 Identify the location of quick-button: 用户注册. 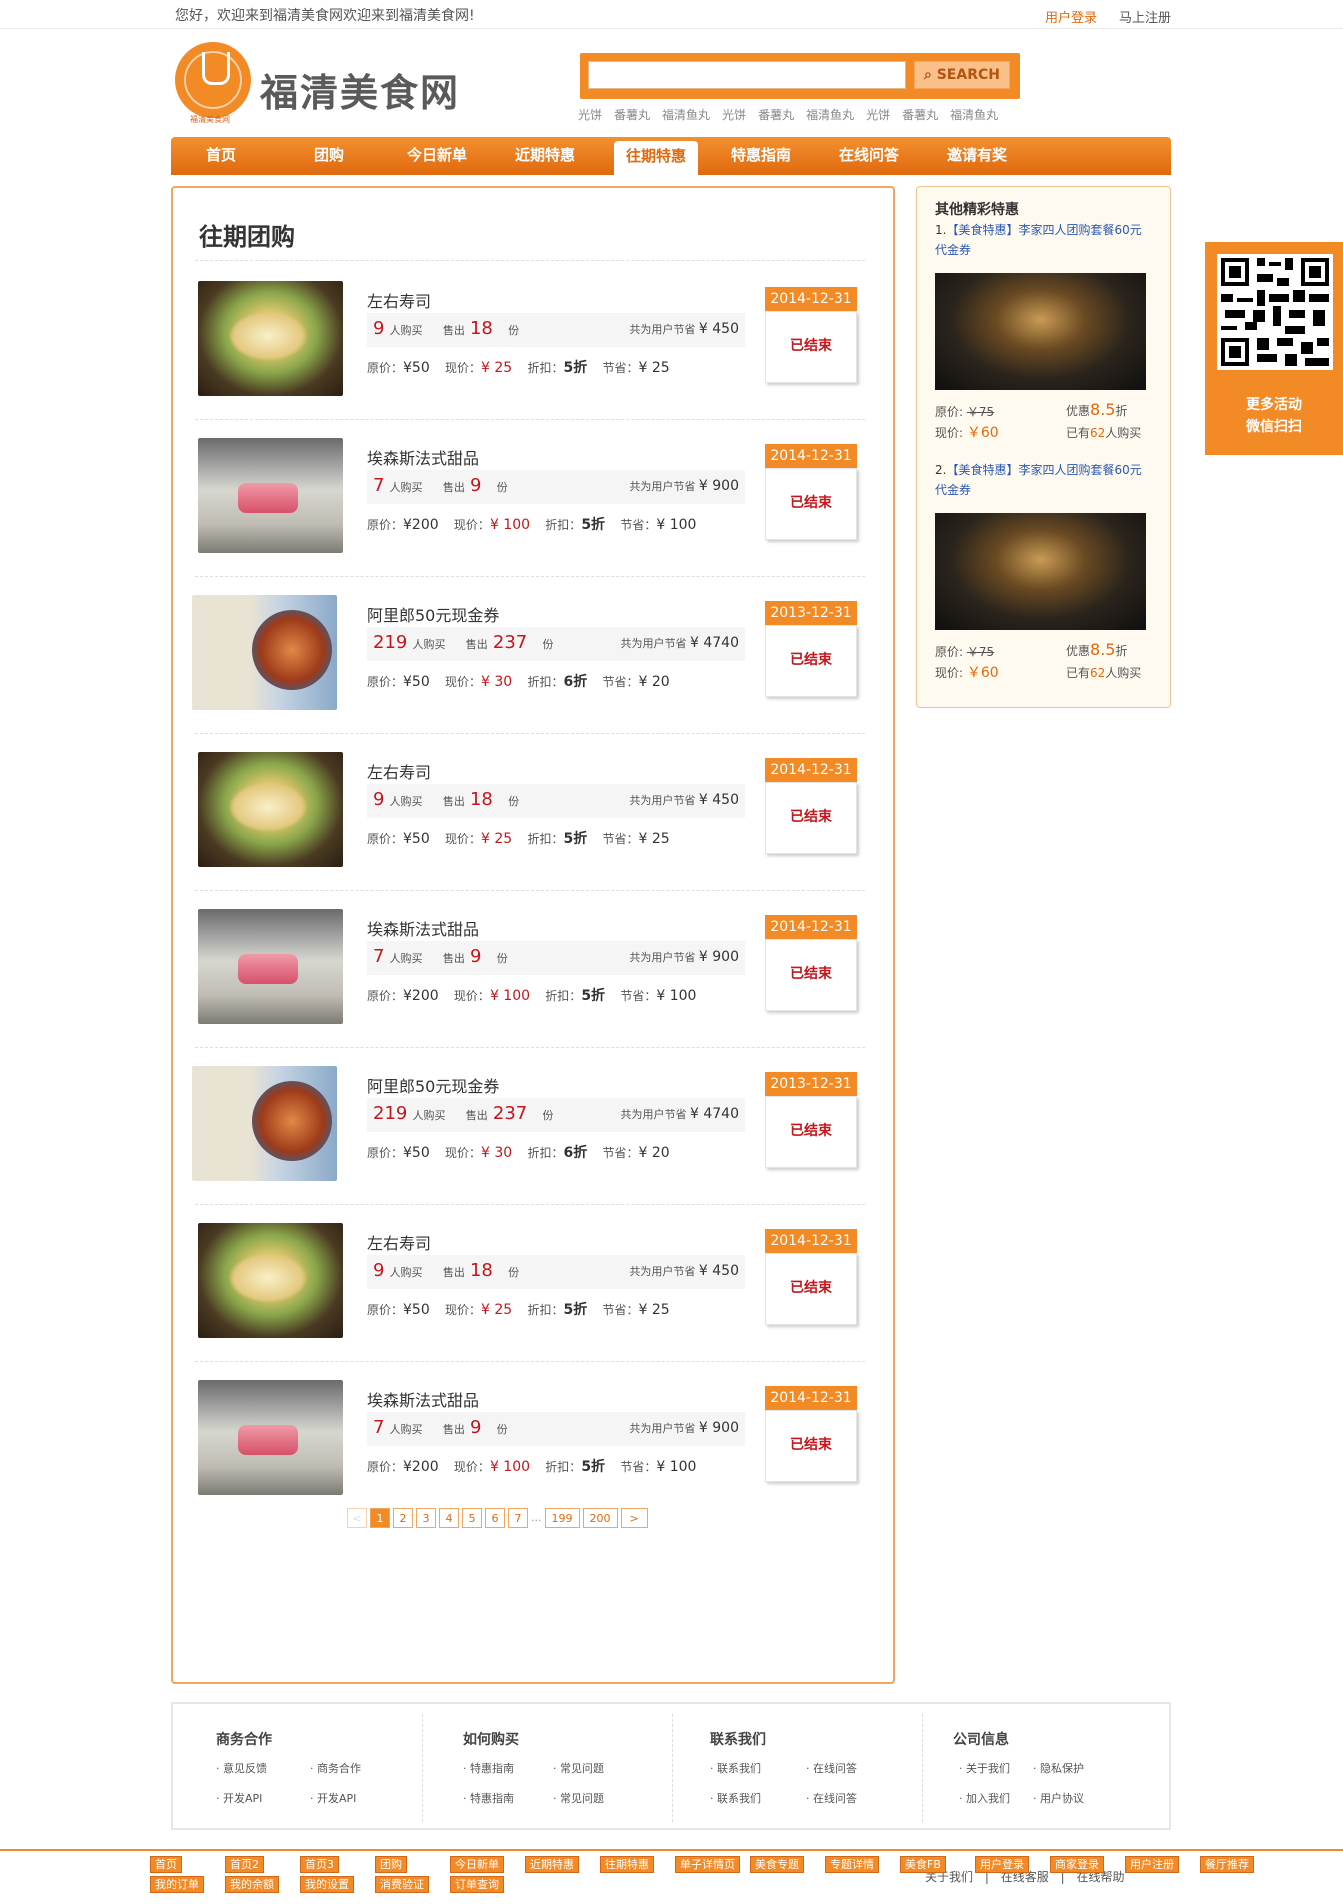
(1152, 1864).